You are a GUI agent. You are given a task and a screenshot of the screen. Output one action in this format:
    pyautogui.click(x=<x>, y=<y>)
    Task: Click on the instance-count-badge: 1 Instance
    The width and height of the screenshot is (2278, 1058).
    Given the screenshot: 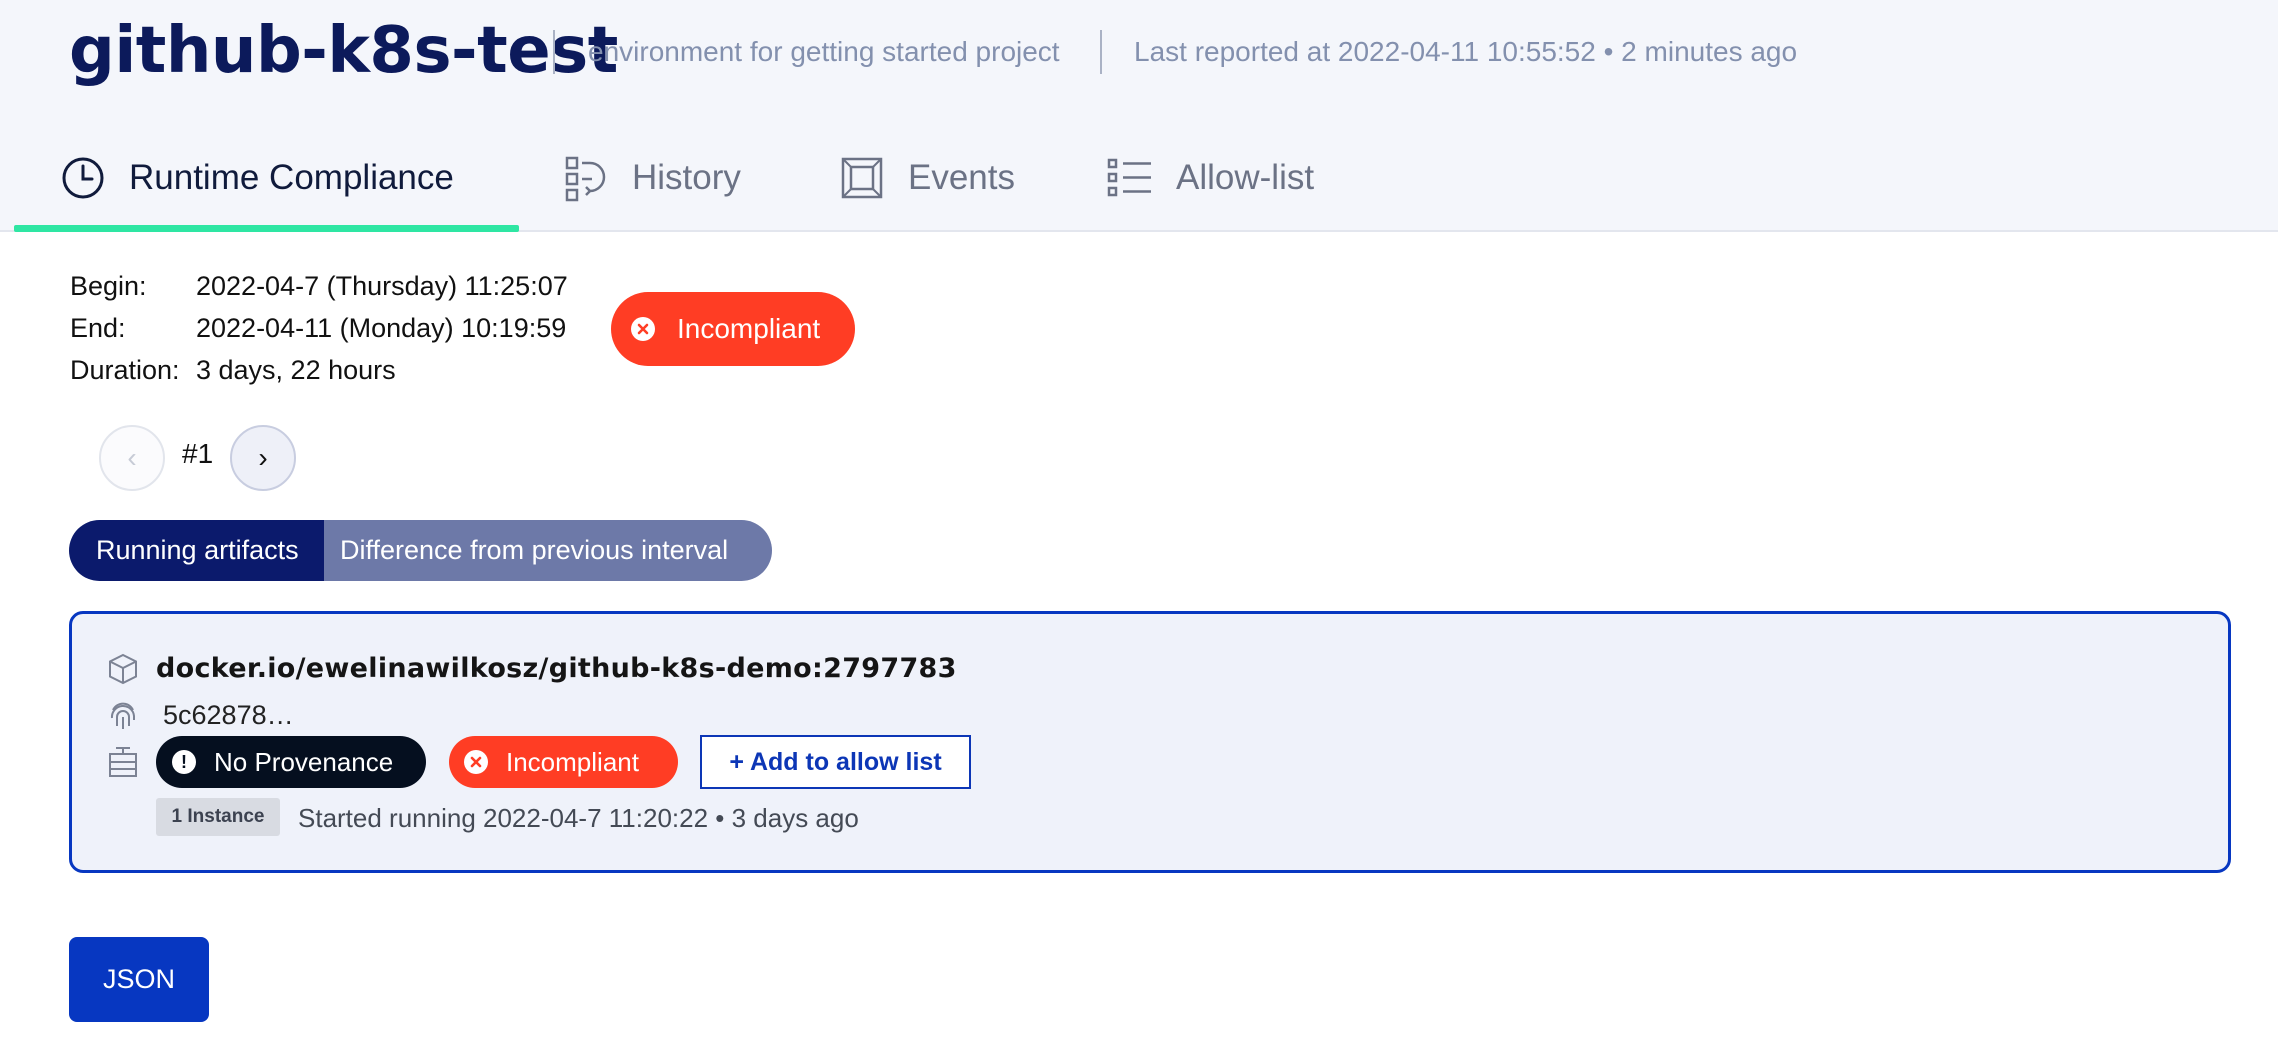 What is the action you would take?
    pyautogui.click(x=218, y=817)
    